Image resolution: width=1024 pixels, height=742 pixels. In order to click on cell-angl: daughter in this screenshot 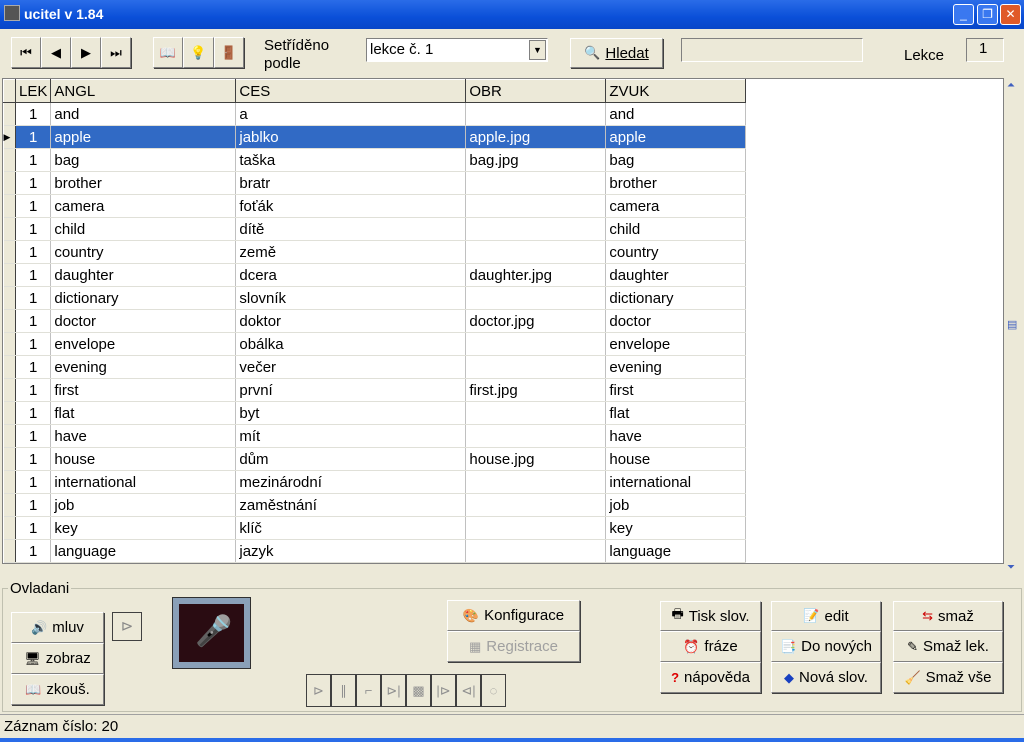, I will do `click(143, 275)`.